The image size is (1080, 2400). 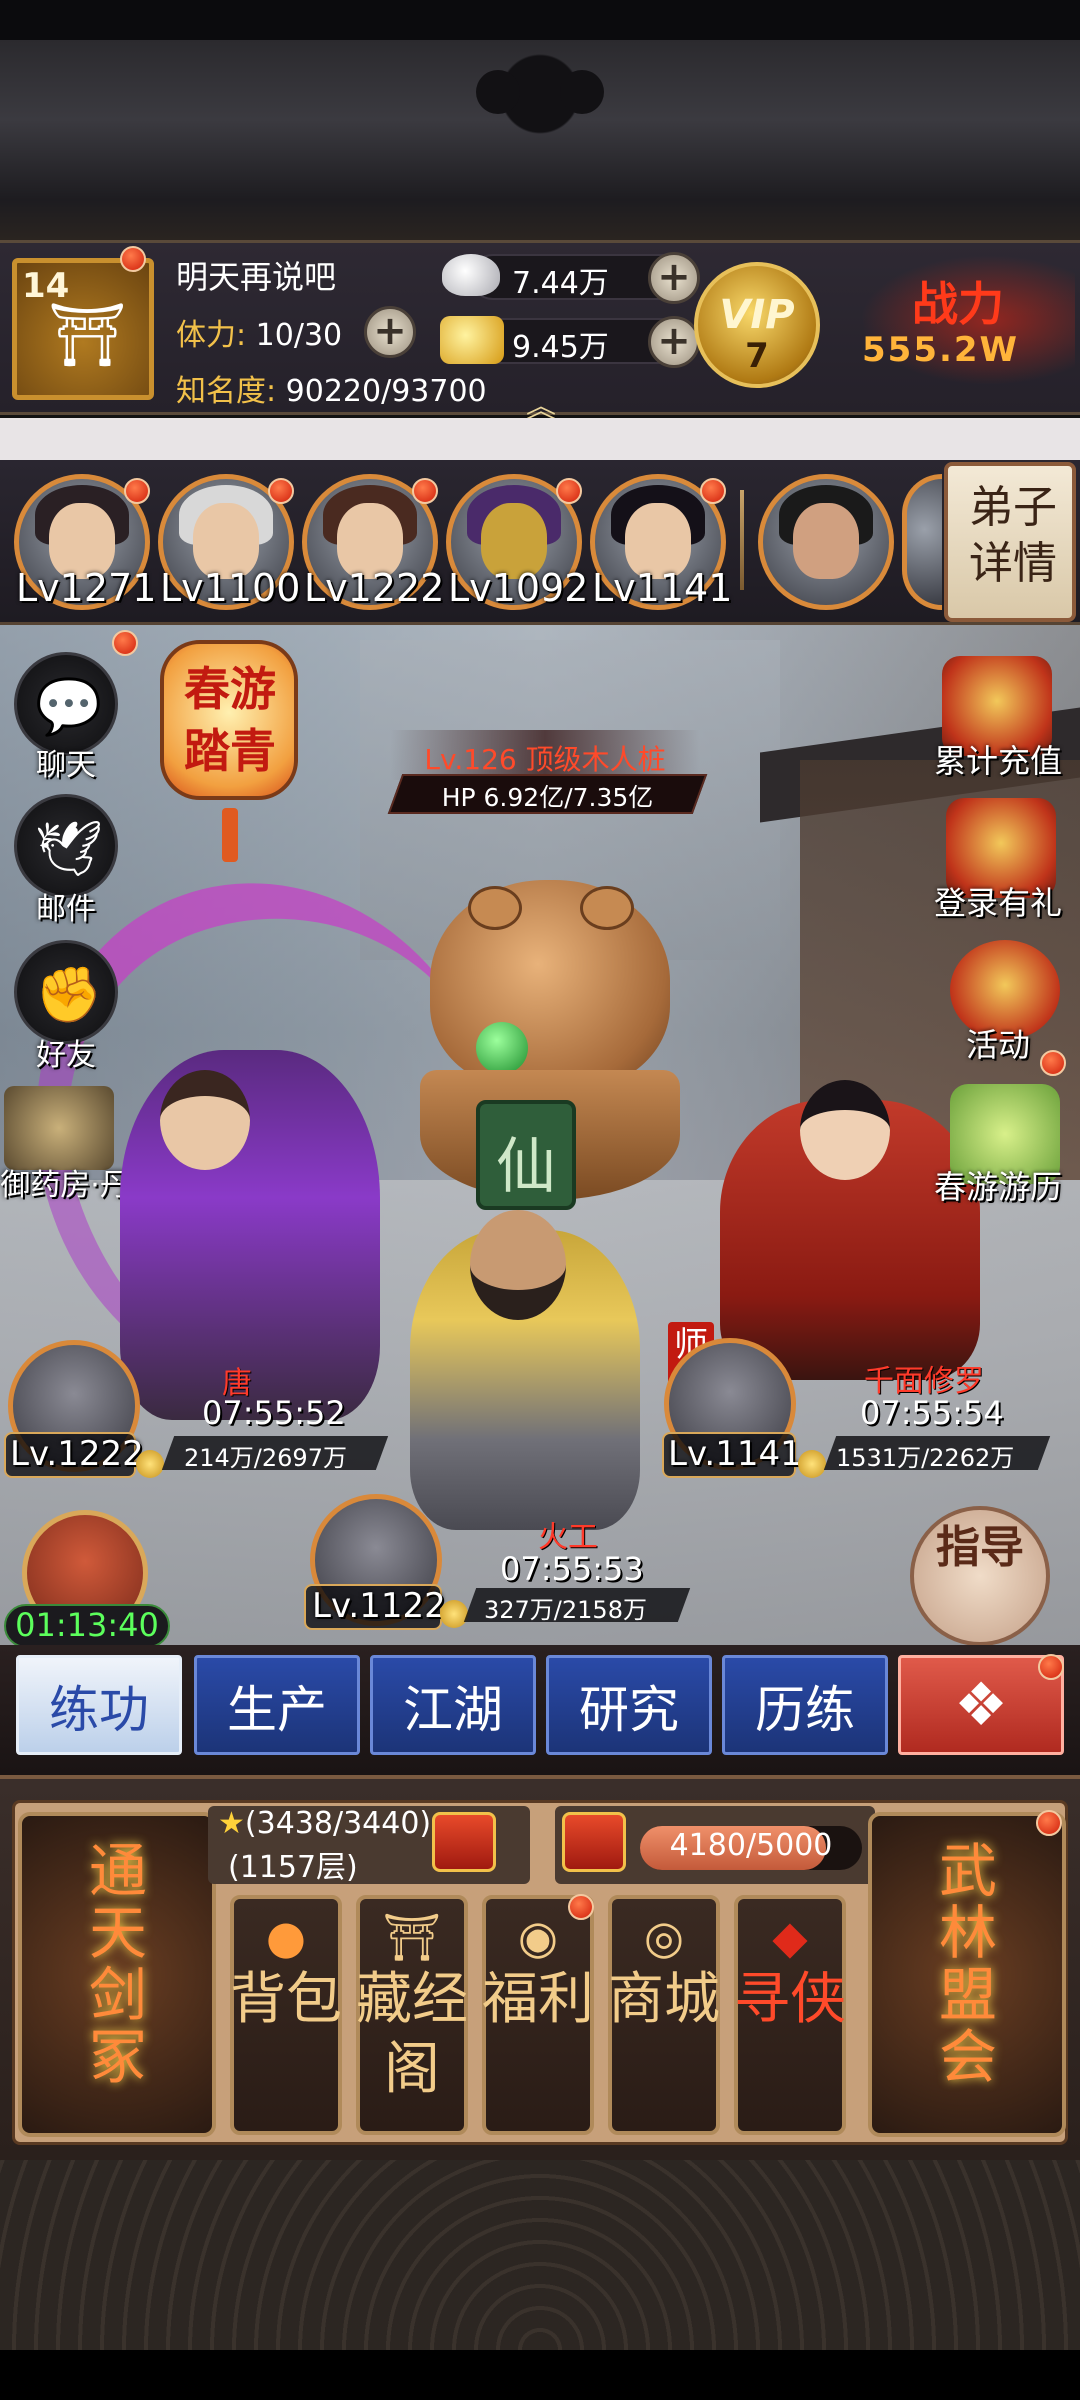 I want to click on gold-ingot-icon, so click(x=472, y=340).